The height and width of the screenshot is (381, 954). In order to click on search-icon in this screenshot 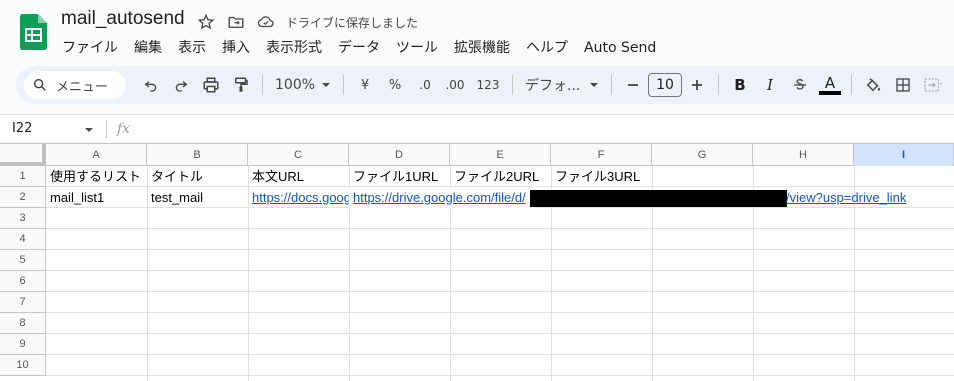, I will do `click(39, 84)`.